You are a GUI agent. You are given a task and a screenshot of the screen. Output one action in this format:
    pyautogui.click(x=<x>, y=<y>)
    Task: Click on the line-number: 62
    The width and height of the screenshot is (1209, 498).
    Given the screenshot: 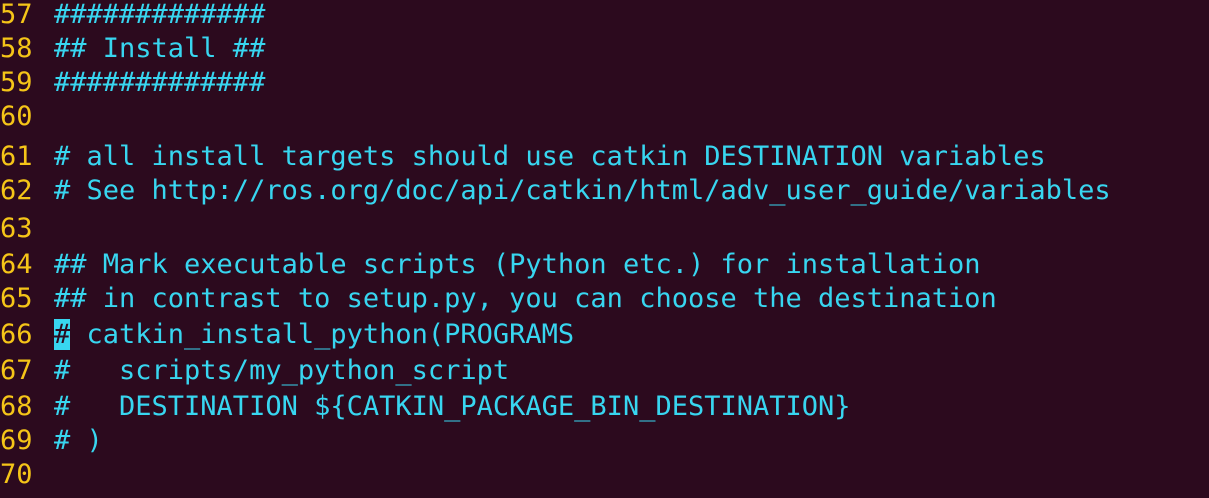 What is the action you would take?
    pyautogui.click(x=16, y=190)
    